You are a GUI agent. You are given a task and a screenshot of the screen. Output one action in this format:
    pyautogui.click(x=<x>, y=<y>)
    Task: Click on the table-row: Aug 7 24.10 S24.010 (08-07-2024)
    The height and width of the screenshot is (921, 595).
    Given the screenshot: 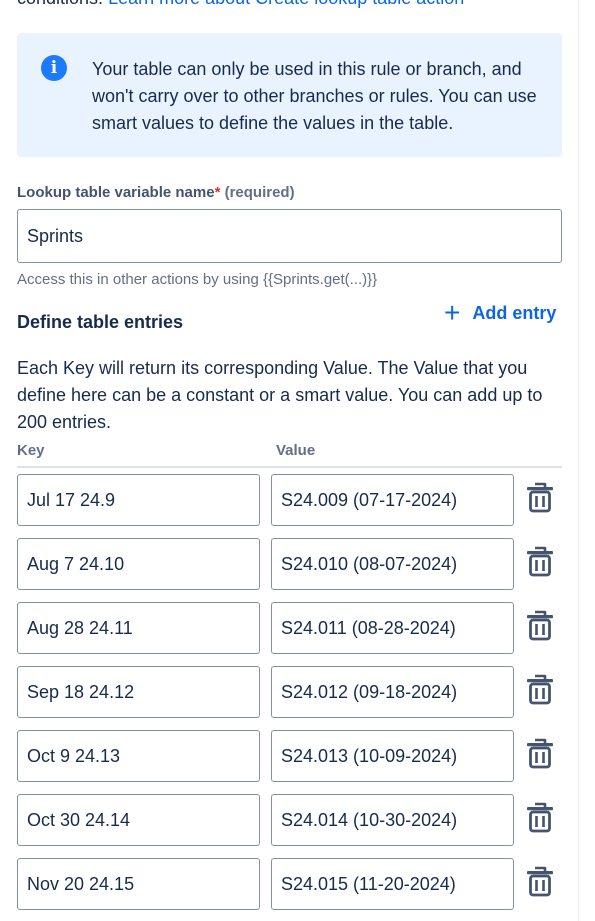 What is the action you would take?
    pyautogui.click(x=297, y=565)
    